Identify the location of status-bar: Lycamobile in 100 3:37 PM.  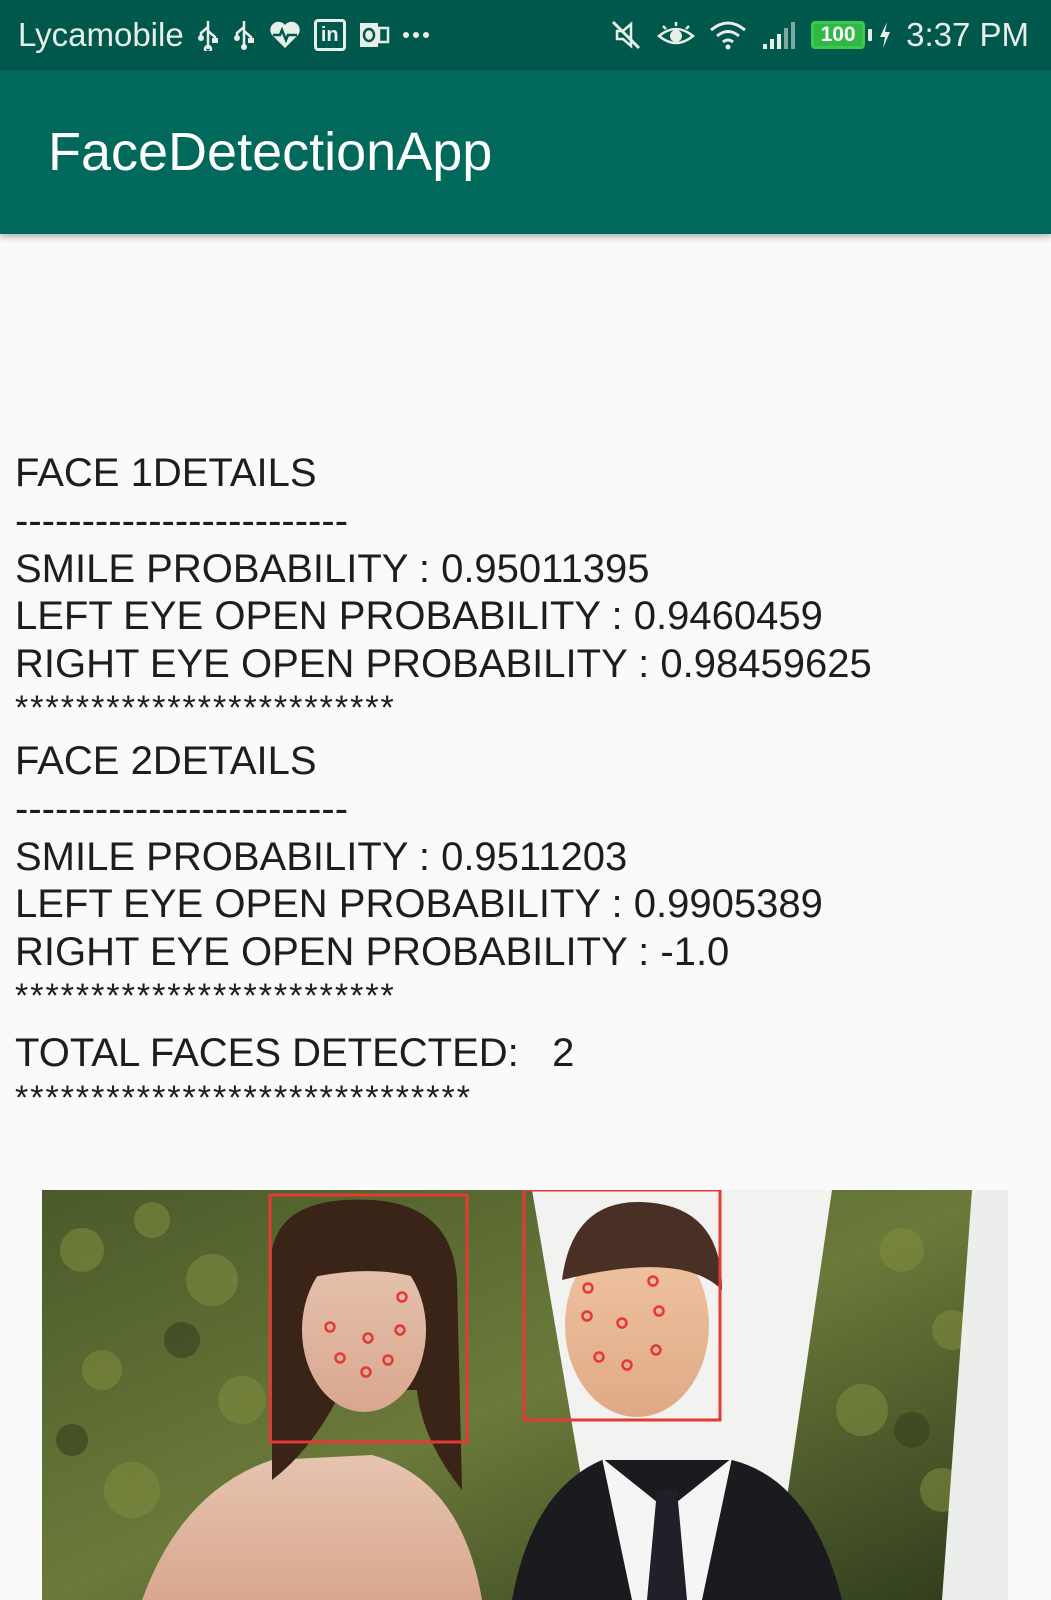
(525, 35).